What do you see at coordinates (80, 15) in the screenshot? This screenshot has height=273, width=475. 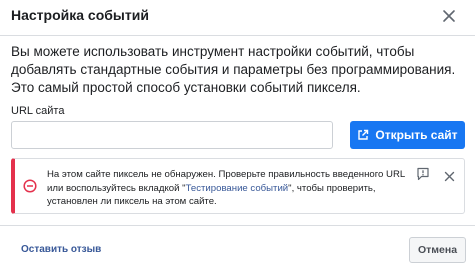 I see `dialog-title: Настройка событий` at bounding box center [80, 15].